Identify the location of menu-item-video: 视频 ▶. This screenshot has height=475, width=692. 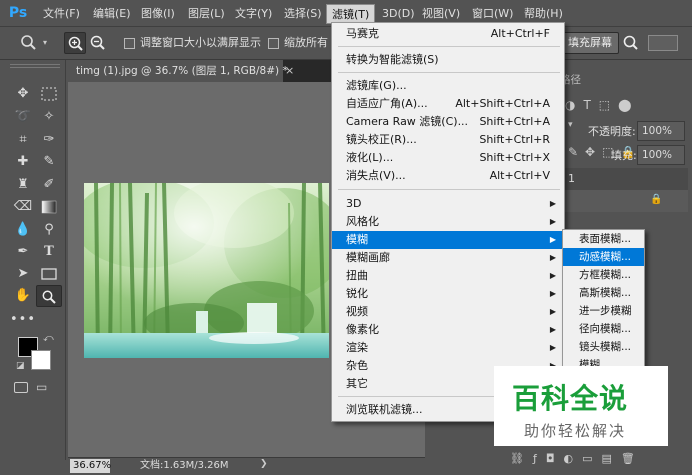
(448, 312).